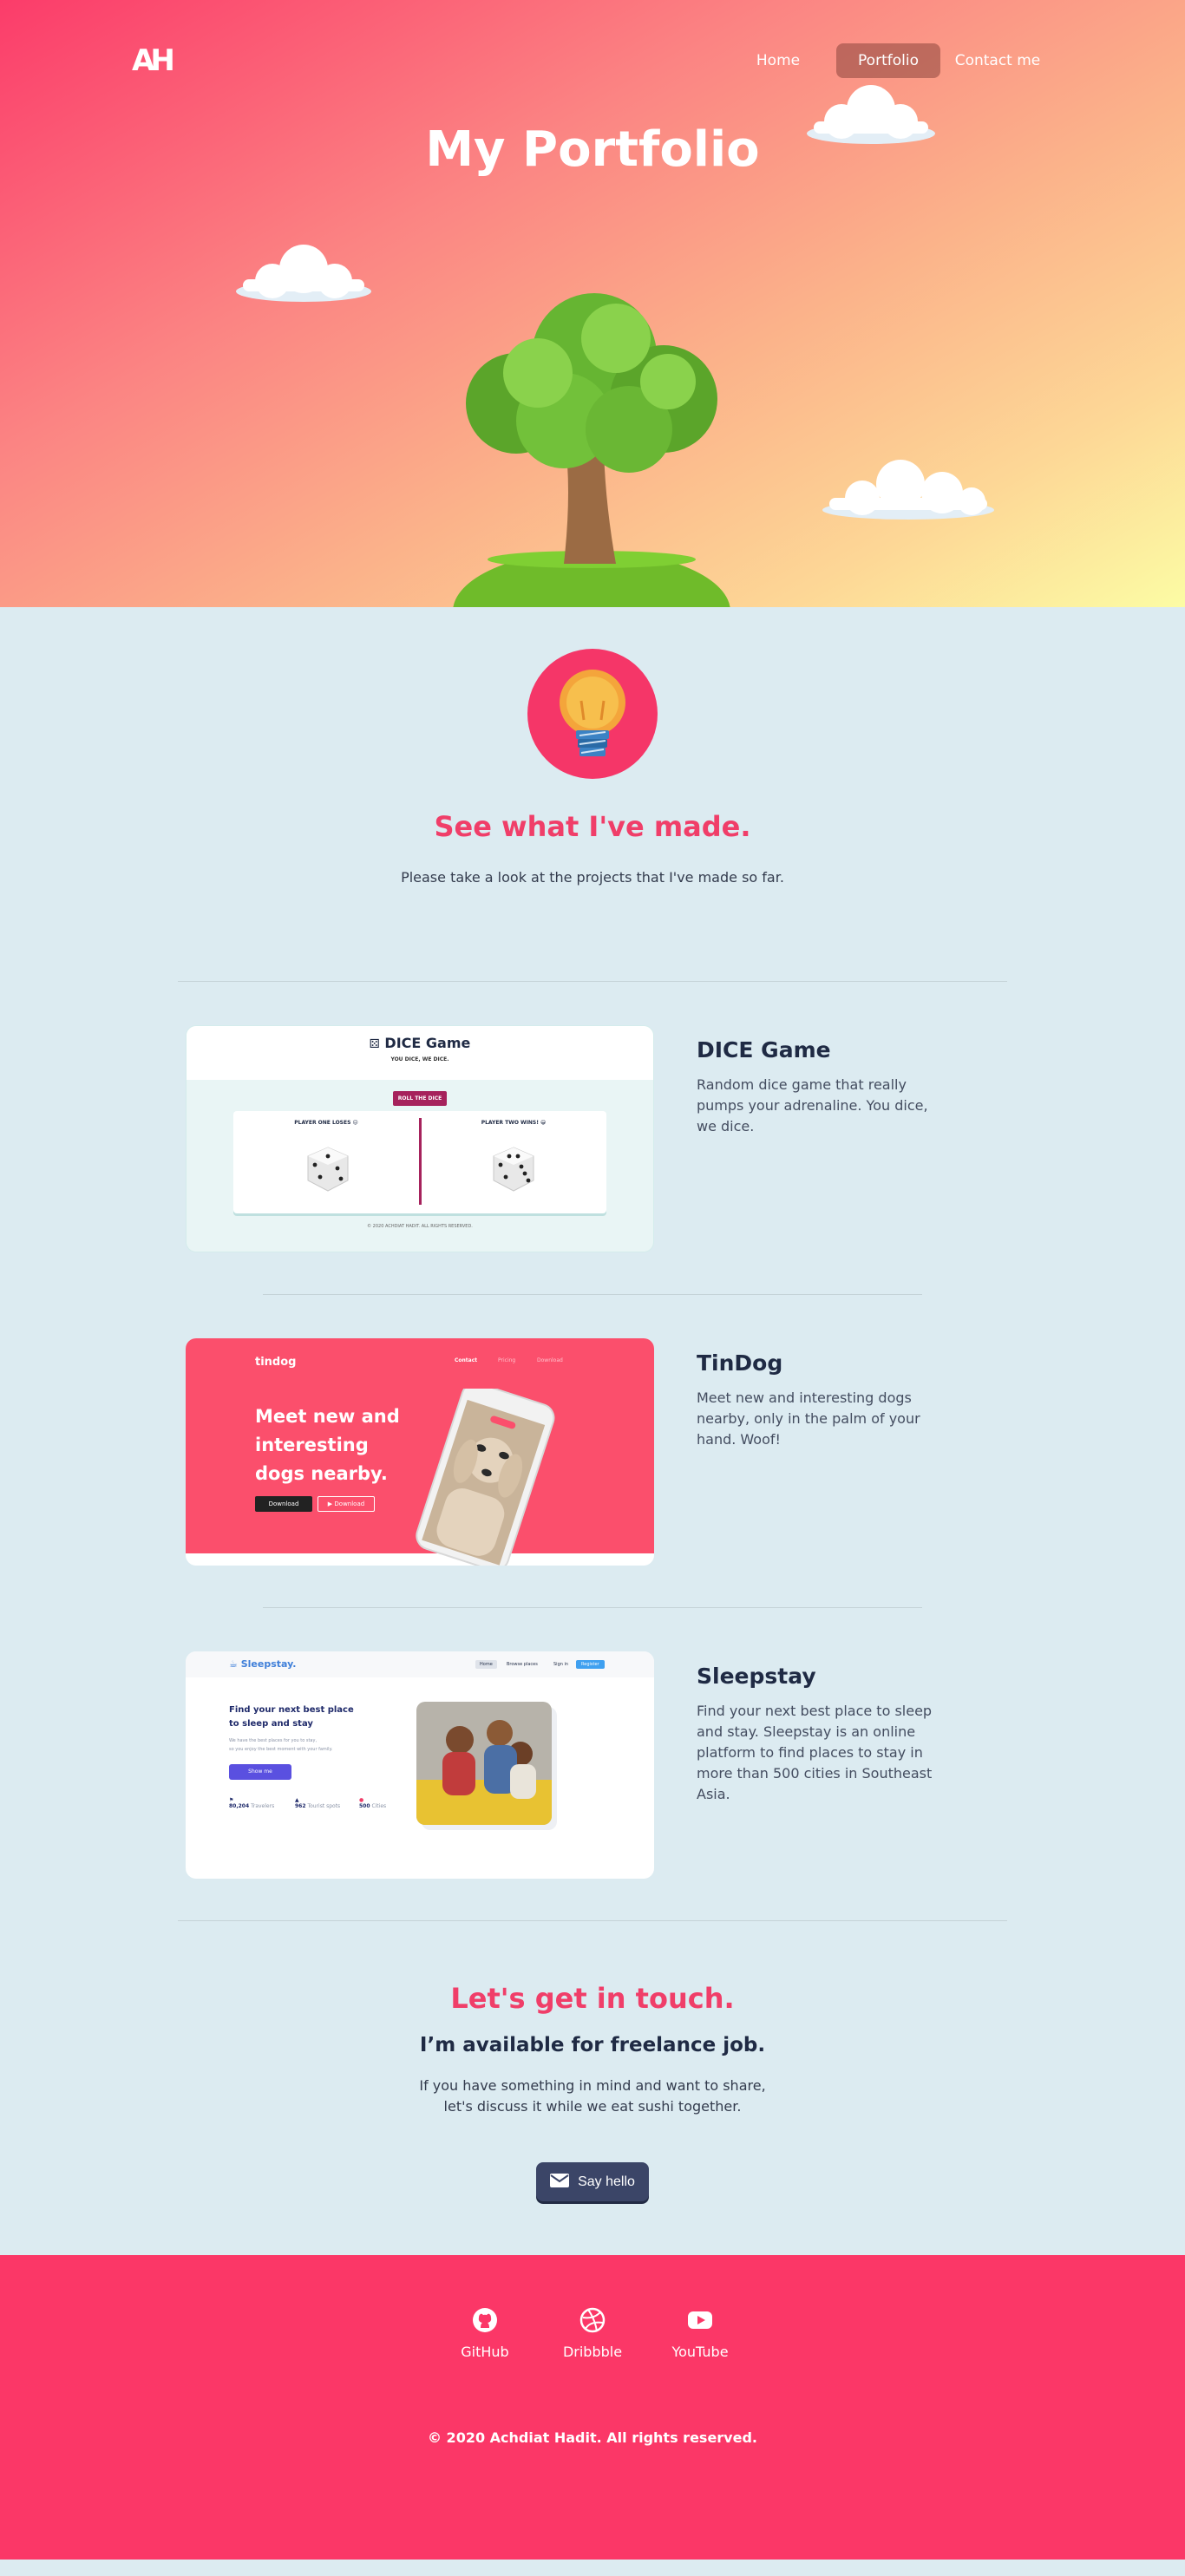  Describe the element at coordinates (427, 1043) in the screenshot. I see `dice-thumb-heading: DICE Game` at that location.